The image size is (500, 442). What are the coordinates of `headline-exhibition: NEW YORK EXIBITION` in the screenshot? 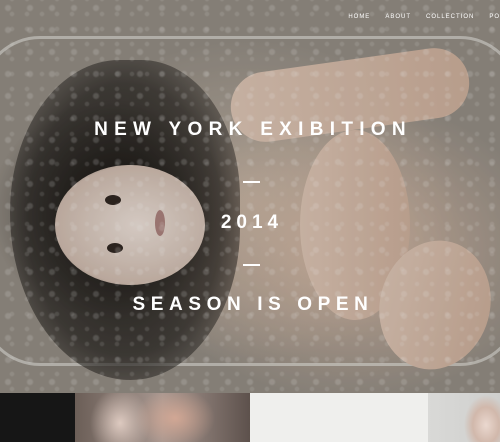 It's located at (253, 129).